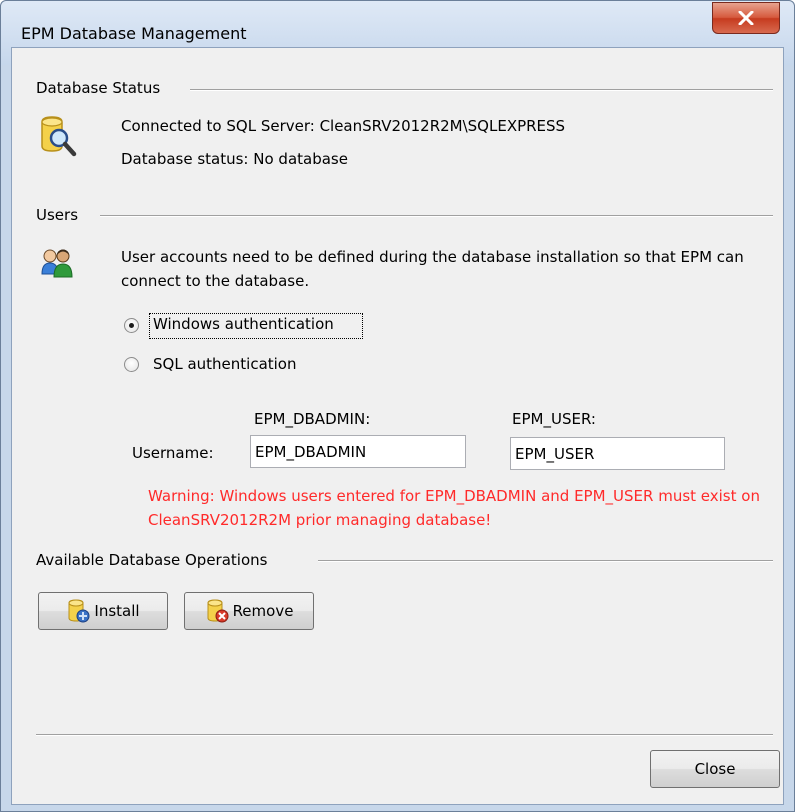 Image resolution: width=795 pixels, height=812 pixels. I want to click on windows-auth-radio, so click(131, 325).